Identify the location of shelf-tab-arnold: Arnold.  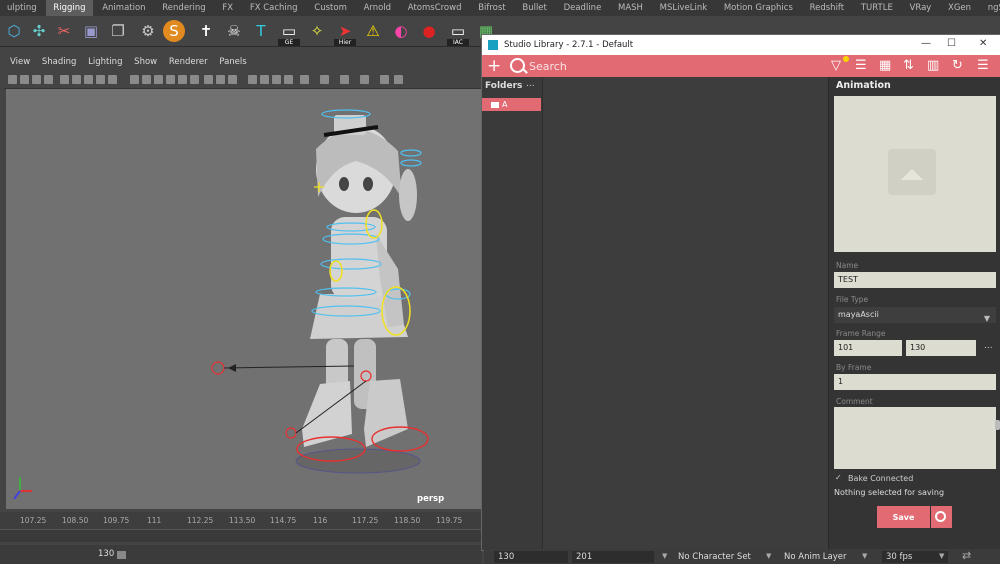
(378, 8).